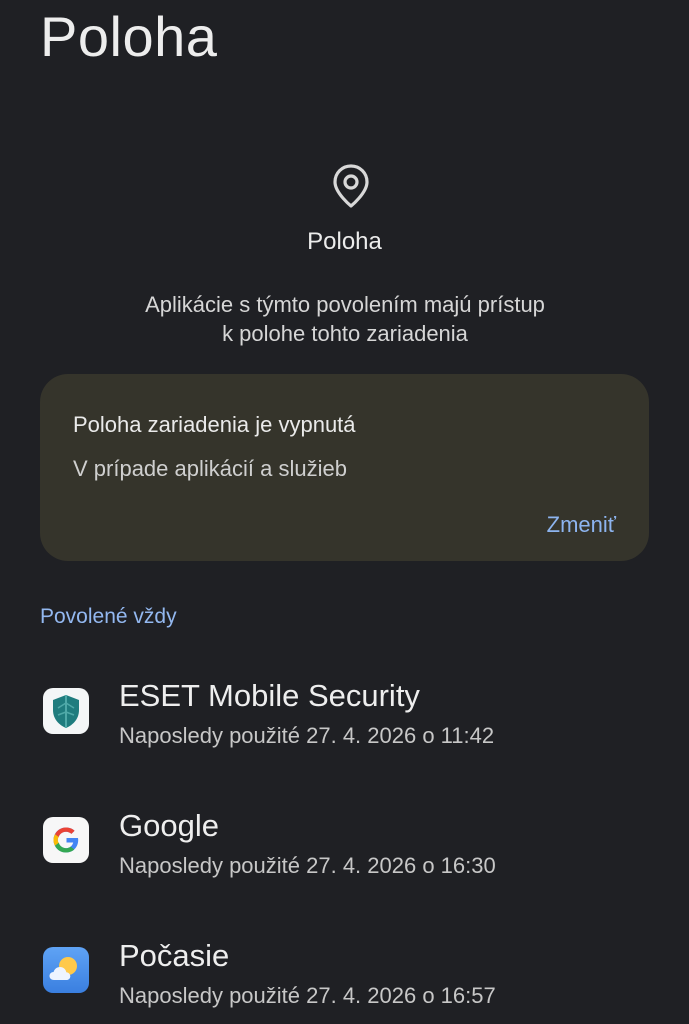 Image resolution: width=689 pixels, height=1024 pixels. What do you see at coordinates (345, 333) in the screenshot?
I see `permission-description-line-2: k polohe tohto zariadenia` at bounding box center [345, 333].